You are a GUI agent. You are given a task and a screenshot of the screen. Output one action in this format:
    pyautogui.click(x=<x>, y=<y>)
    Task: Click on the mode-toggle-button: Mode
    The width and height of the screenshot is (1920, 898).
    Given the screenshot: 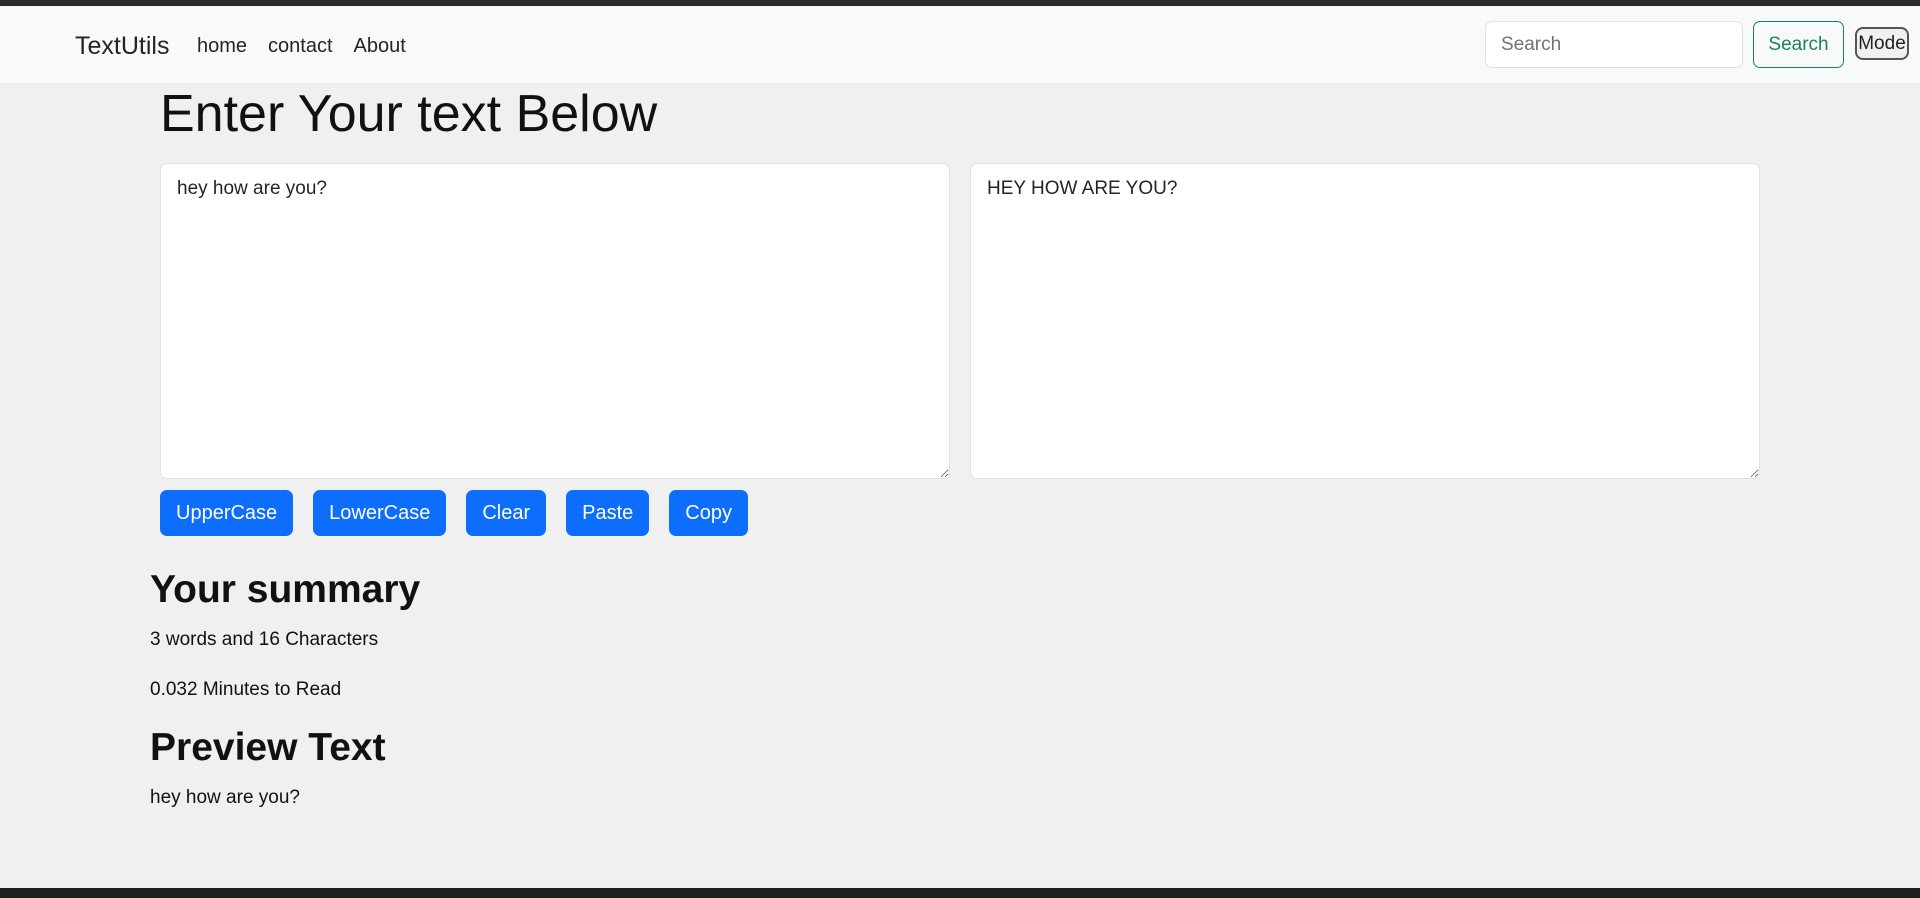 What is the action you would take?
    pyautogui.click(x=1882, y=43)
    